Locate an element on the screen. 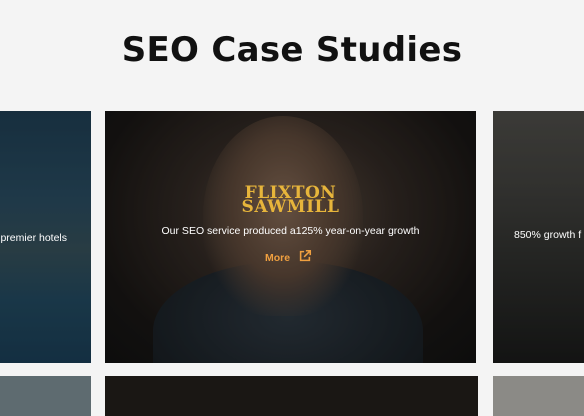  card-text: premier hotels is located at coordinates (33, 238).